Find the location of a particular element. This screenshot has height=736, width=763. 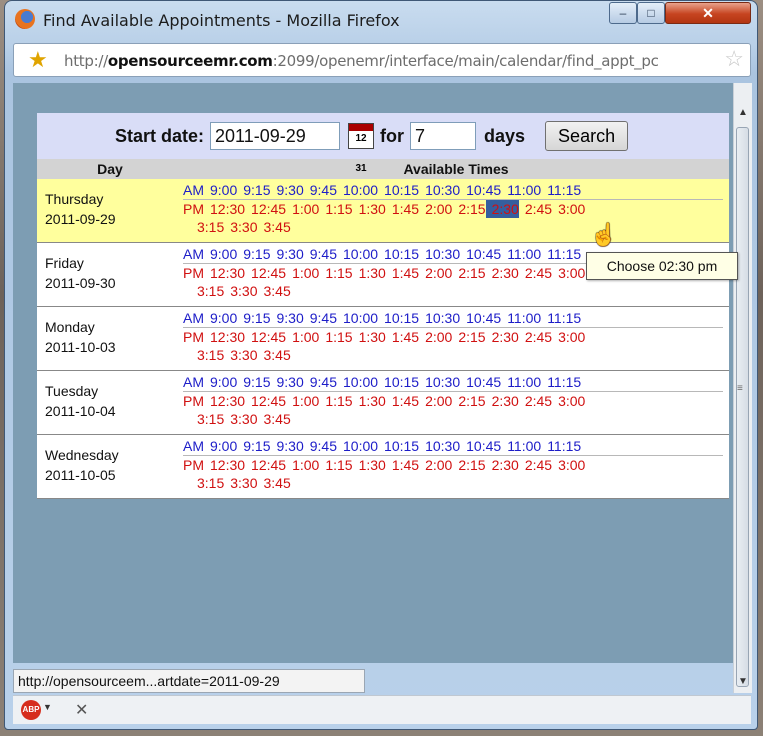

start-date-input: 2011-09-29 is located at coordinates (275, 136).